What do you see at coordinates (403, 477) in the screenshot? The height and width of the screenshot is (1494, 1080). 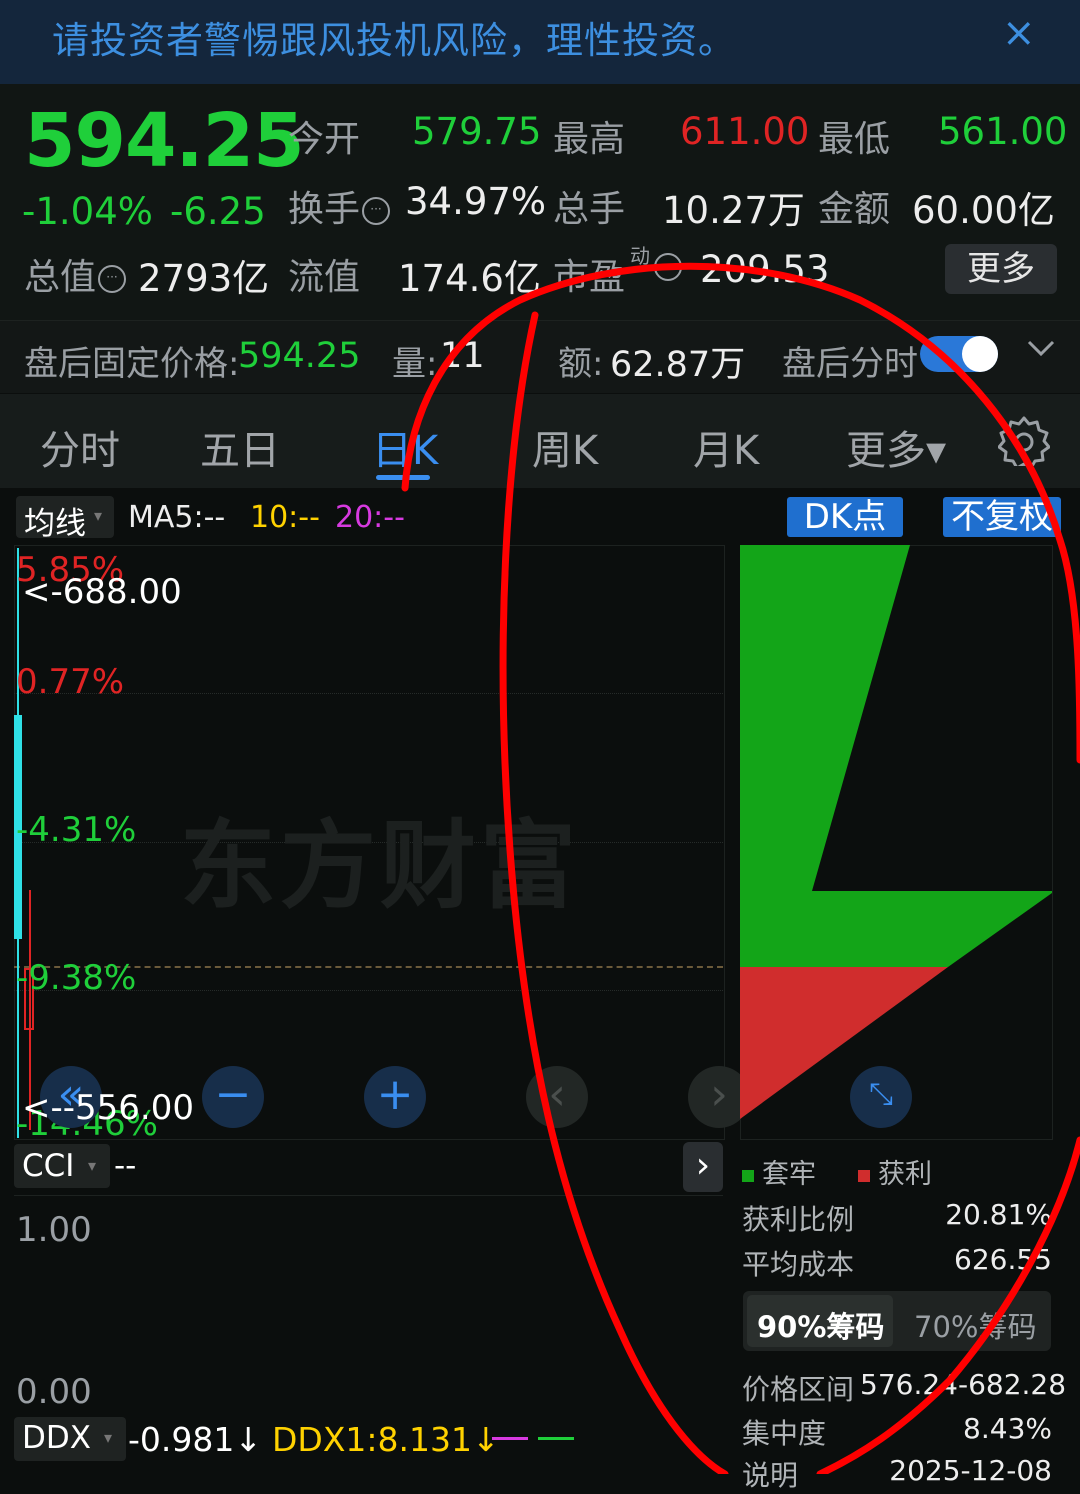 I see `active-tab-underline` at bounding box center [403, 477].